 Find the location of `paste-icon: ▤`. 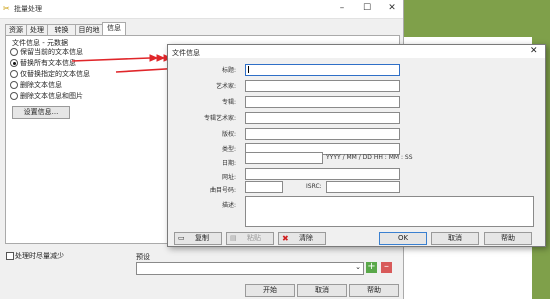

paste-icon: ▤ is located at coordinates (233, 238).